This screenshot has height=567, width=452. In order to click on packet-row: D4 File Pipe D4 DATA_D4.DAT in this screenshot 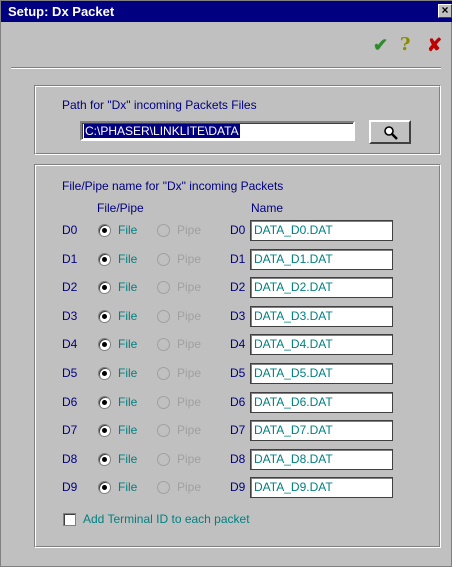, I will do `click(226, 346)`.